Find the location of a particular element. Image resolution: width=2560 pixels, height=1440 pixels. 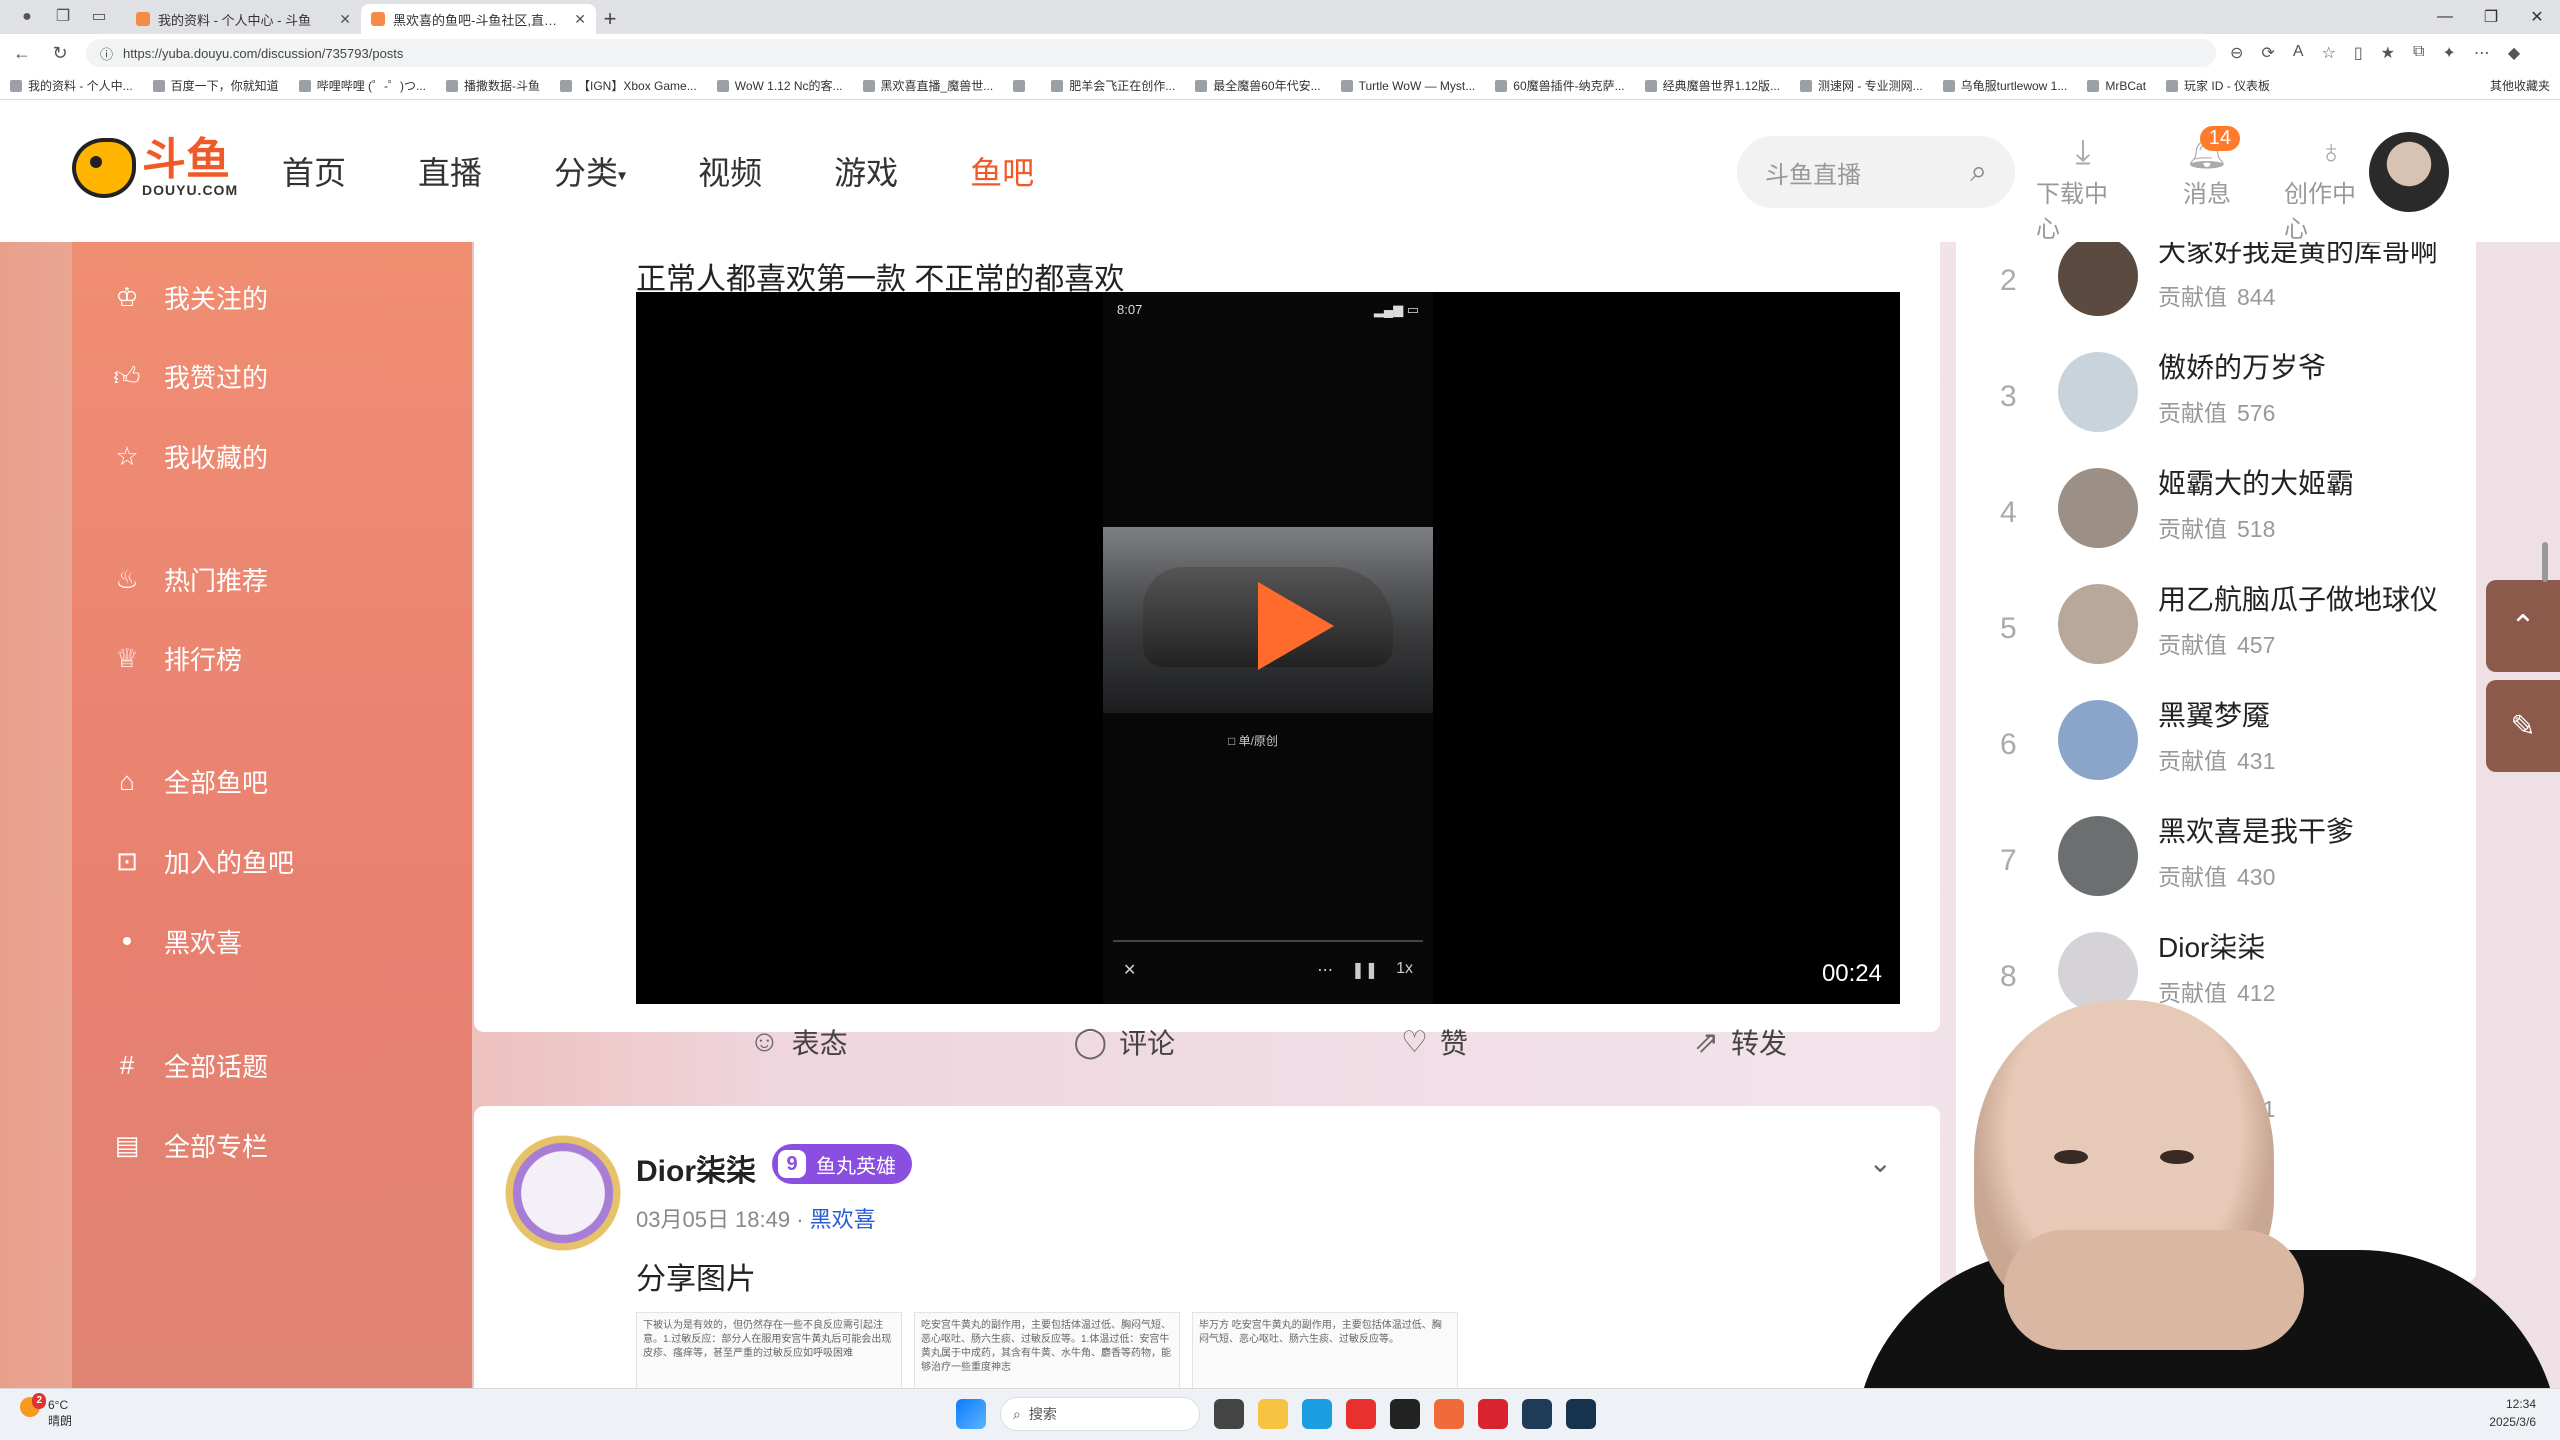

copilot-icon: ◆ is located at coordinates (2514, 53).